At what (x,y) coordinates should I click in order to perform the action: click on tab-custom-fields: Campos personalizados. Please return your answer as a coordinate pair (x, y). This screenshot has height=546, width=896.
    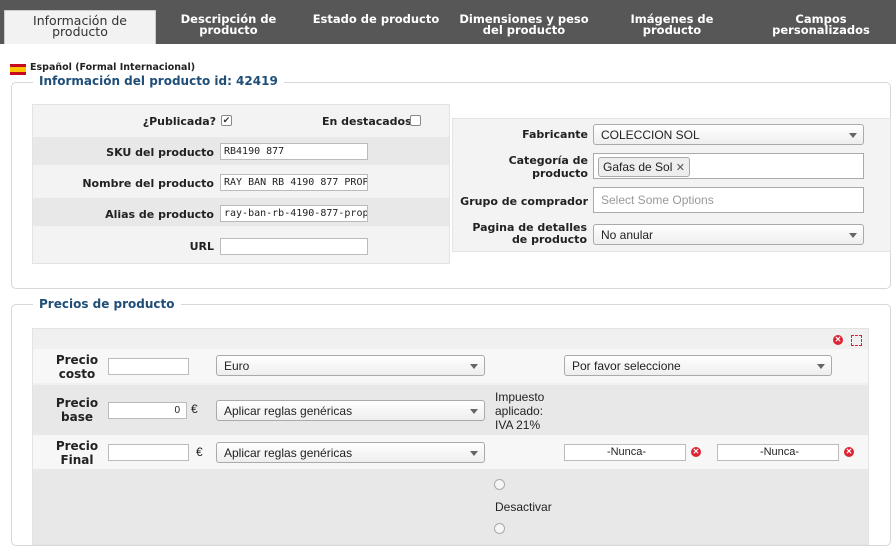
    Looking at the image, I should click on (821, 22).